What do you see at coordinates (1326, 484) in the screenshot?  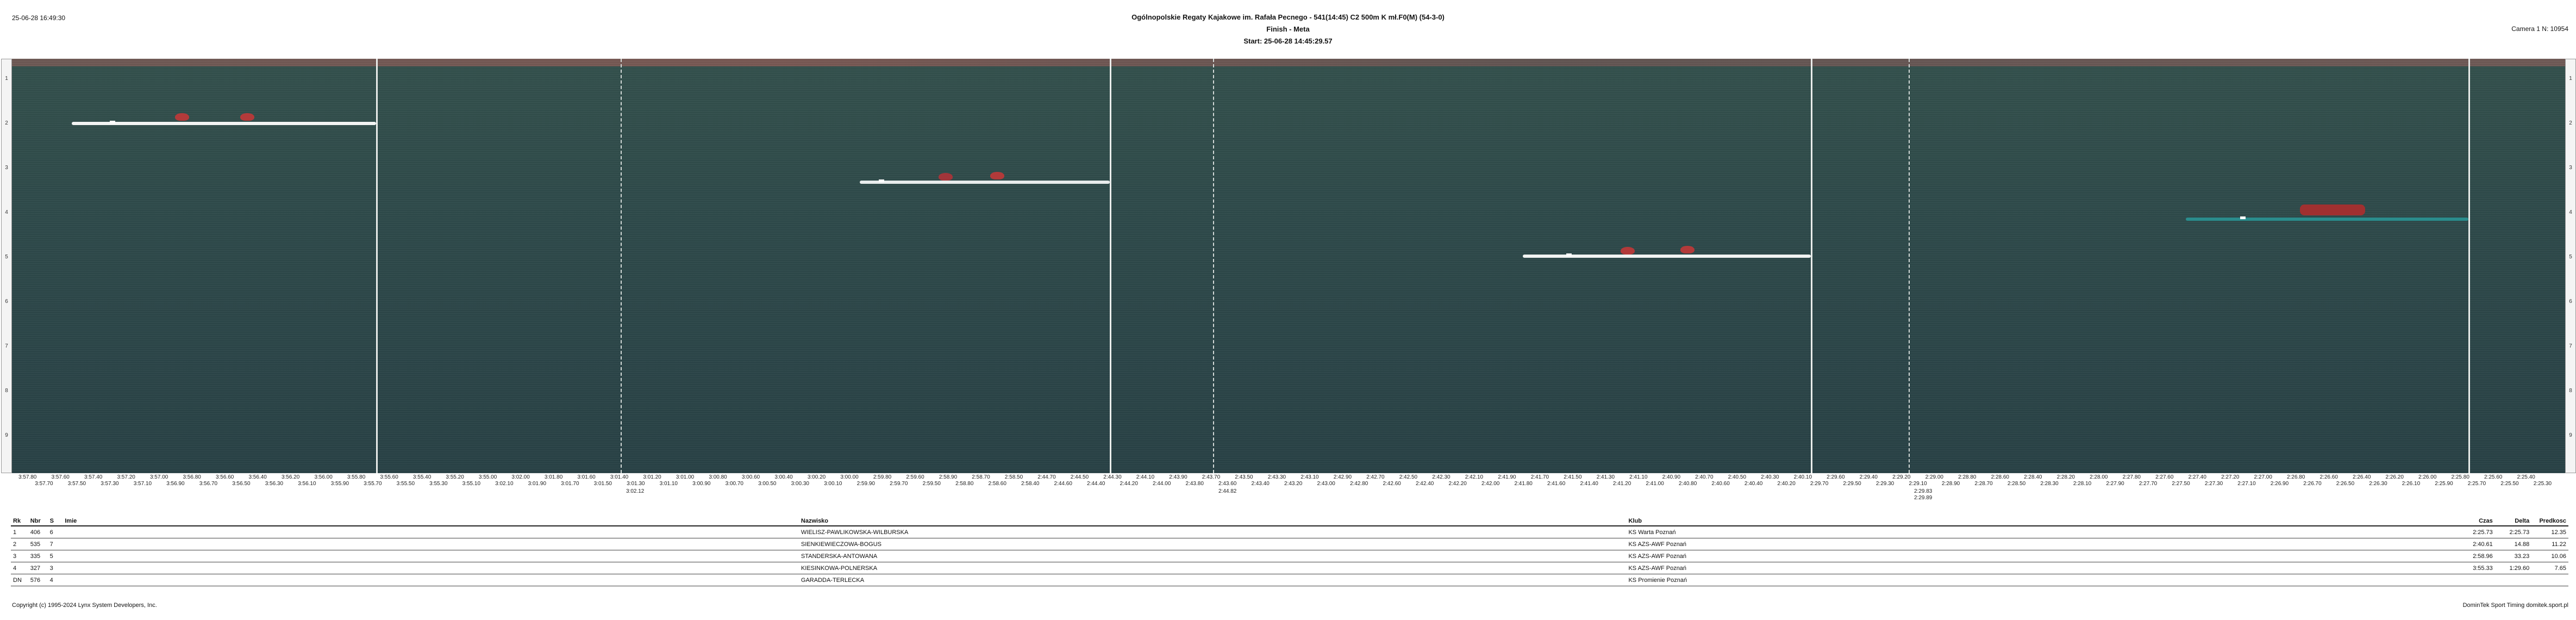 I see `time-tick-label: 2:43.00` at bounding box center [1326, 484].